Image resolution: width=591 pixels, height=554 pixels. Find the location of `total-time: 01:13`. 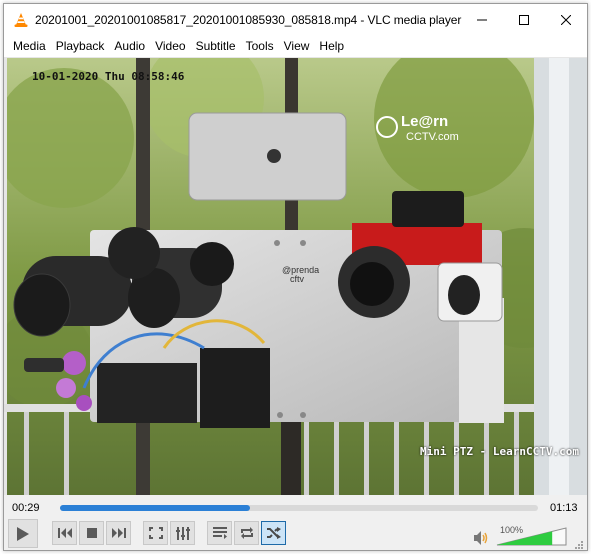

total-time: 01:13 is located at coordinates (564, 508).